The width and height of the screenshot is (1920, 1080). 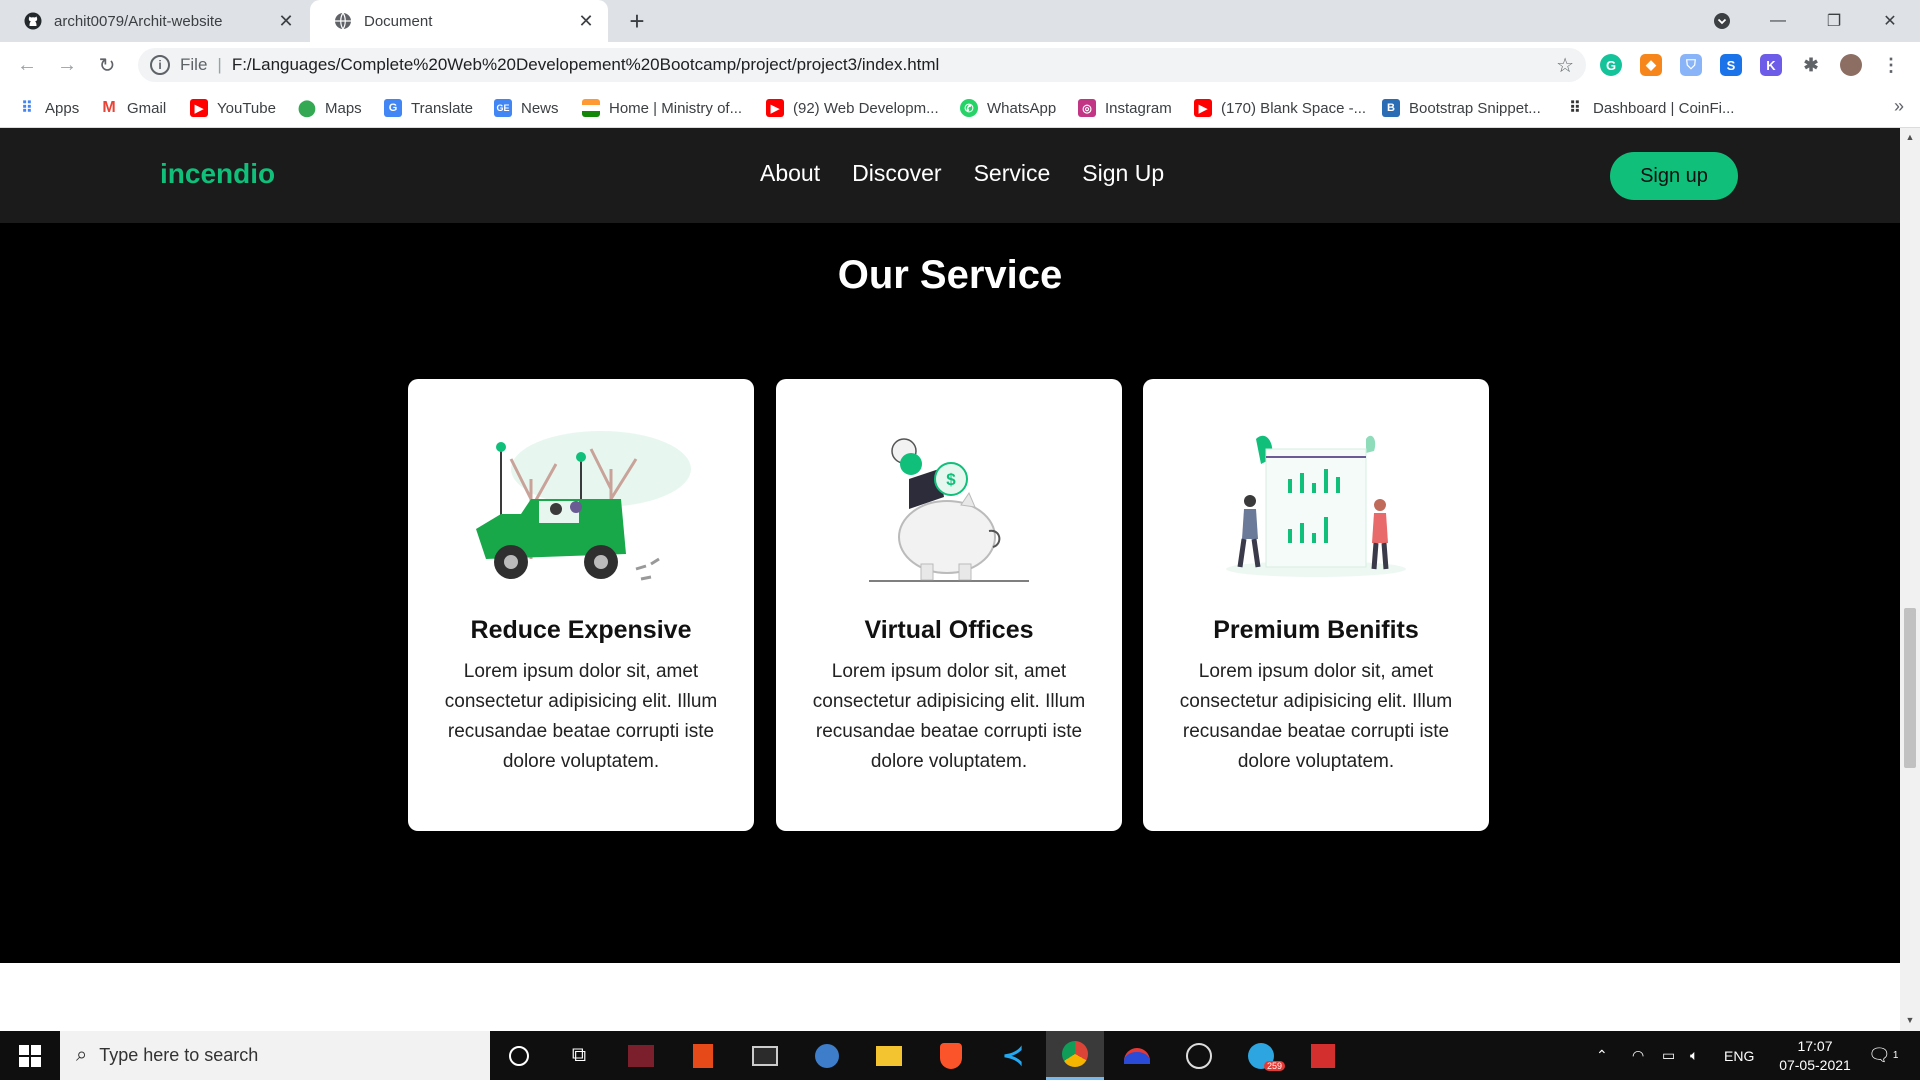 What do you see at coordinates (1778, 21) in the screenshot?
I see `minimize-button: —` at bounding box center [1778, 21].